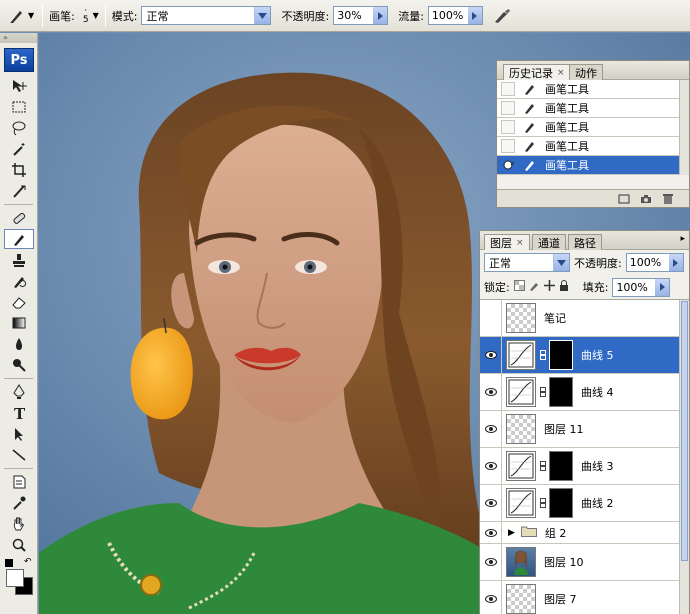 This screenshot has height=614, width=690. What do you see at coordinates (19, 86) in the screenshot?
I see `move-tool-icon` at bounding box center [19, 86].